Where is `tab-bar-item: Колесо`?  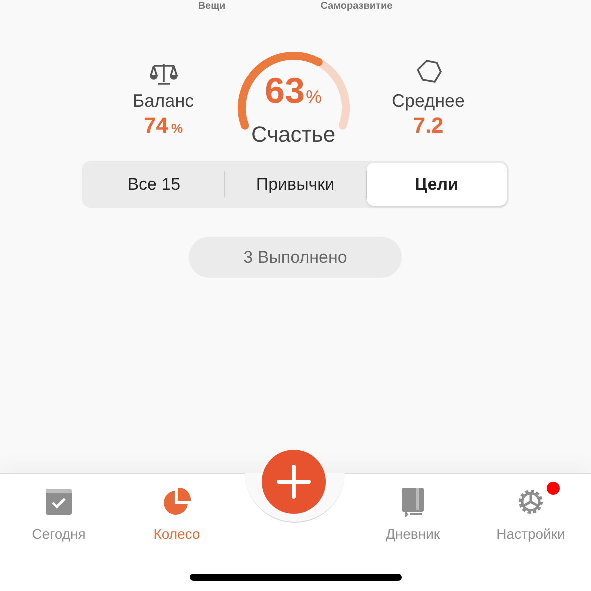 tab-bar-item: Колесо is located at coordinates (177, 515).